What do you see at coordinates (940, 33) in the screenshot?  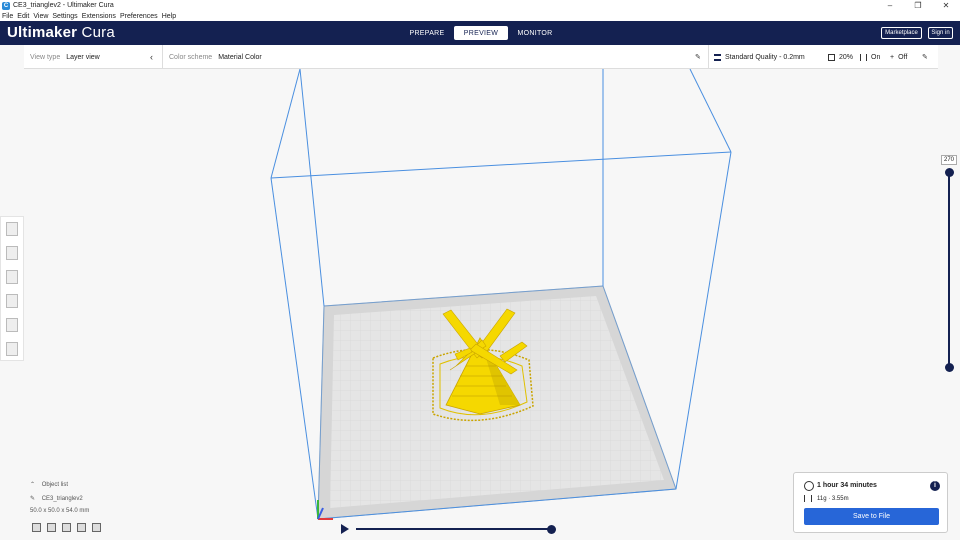 I see `sign-in-button: Sign in` at bounding box center [940, 33].